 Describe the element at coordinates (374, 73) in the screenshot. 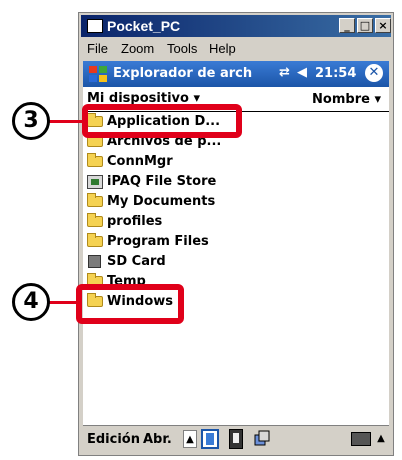

I see `close-icon: ✕` at that location.